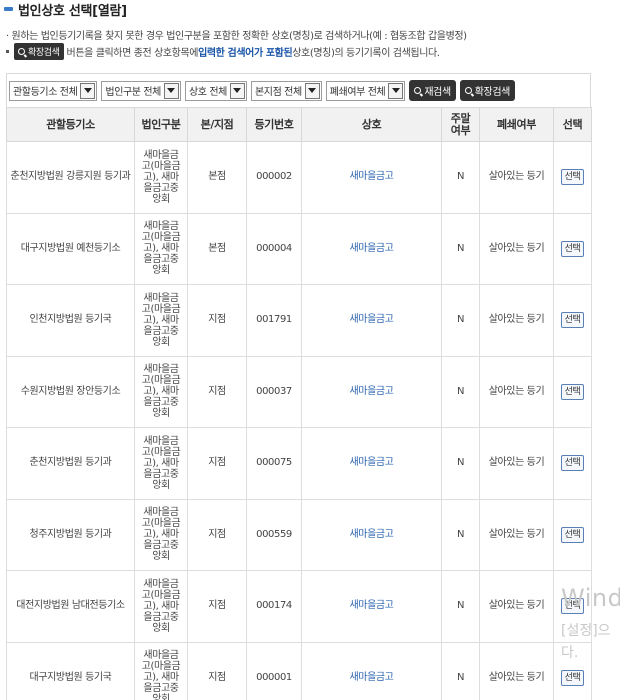 The image size is (620, 700). I want to click on activation-watermark: Wind, so click(590, 598).